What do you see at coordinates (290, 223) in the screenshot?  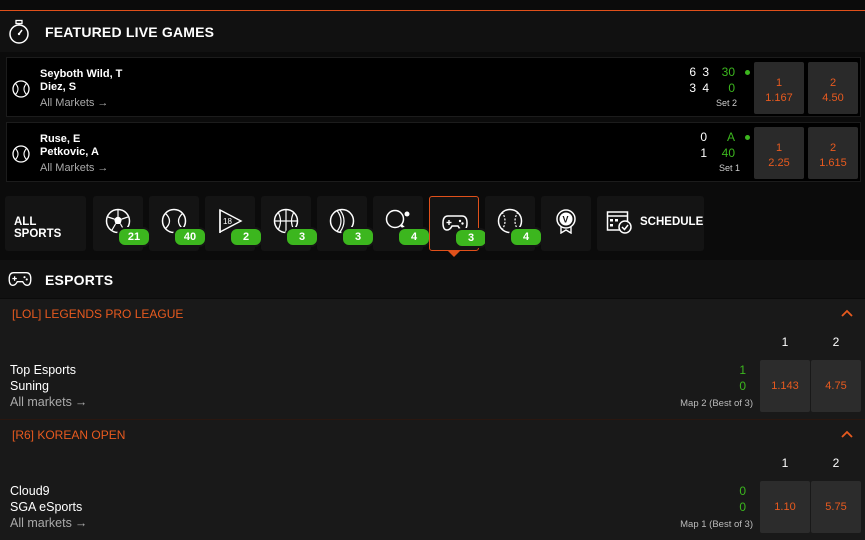 I see `sport-button-basketball: 3` at bounding box center [290, 223].